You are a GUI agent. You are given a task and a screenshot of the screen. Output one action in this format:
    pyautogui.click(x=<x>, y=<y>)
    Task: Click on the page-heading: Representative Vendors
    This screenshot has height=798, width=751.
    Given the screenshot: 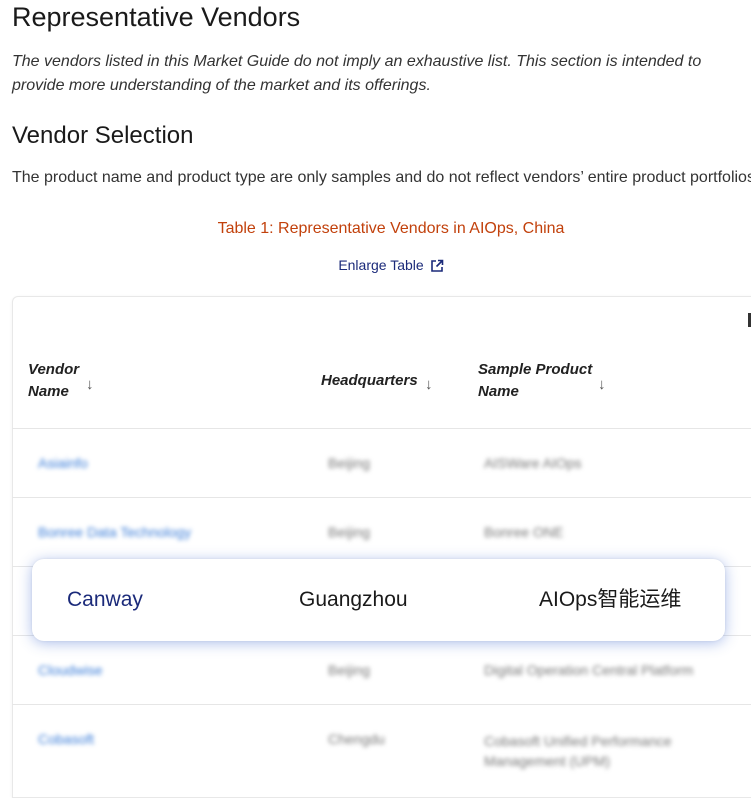 What is the action you would take?
    pyautogui.click(x=156, y=17)
    